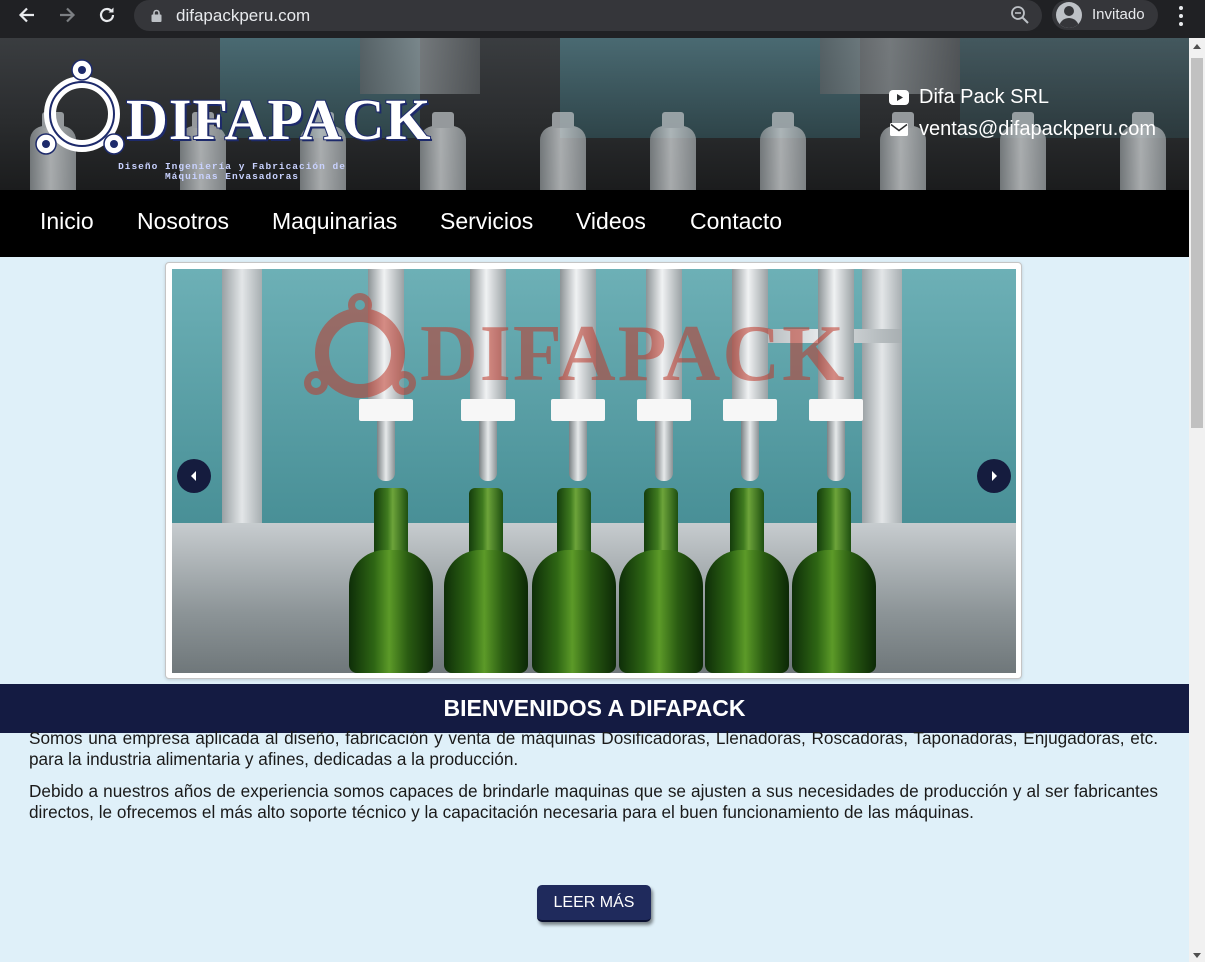 Image resolution: width=1205 pixels, height=962 pixels. I want to click on reload-icon, so click(107, 15).